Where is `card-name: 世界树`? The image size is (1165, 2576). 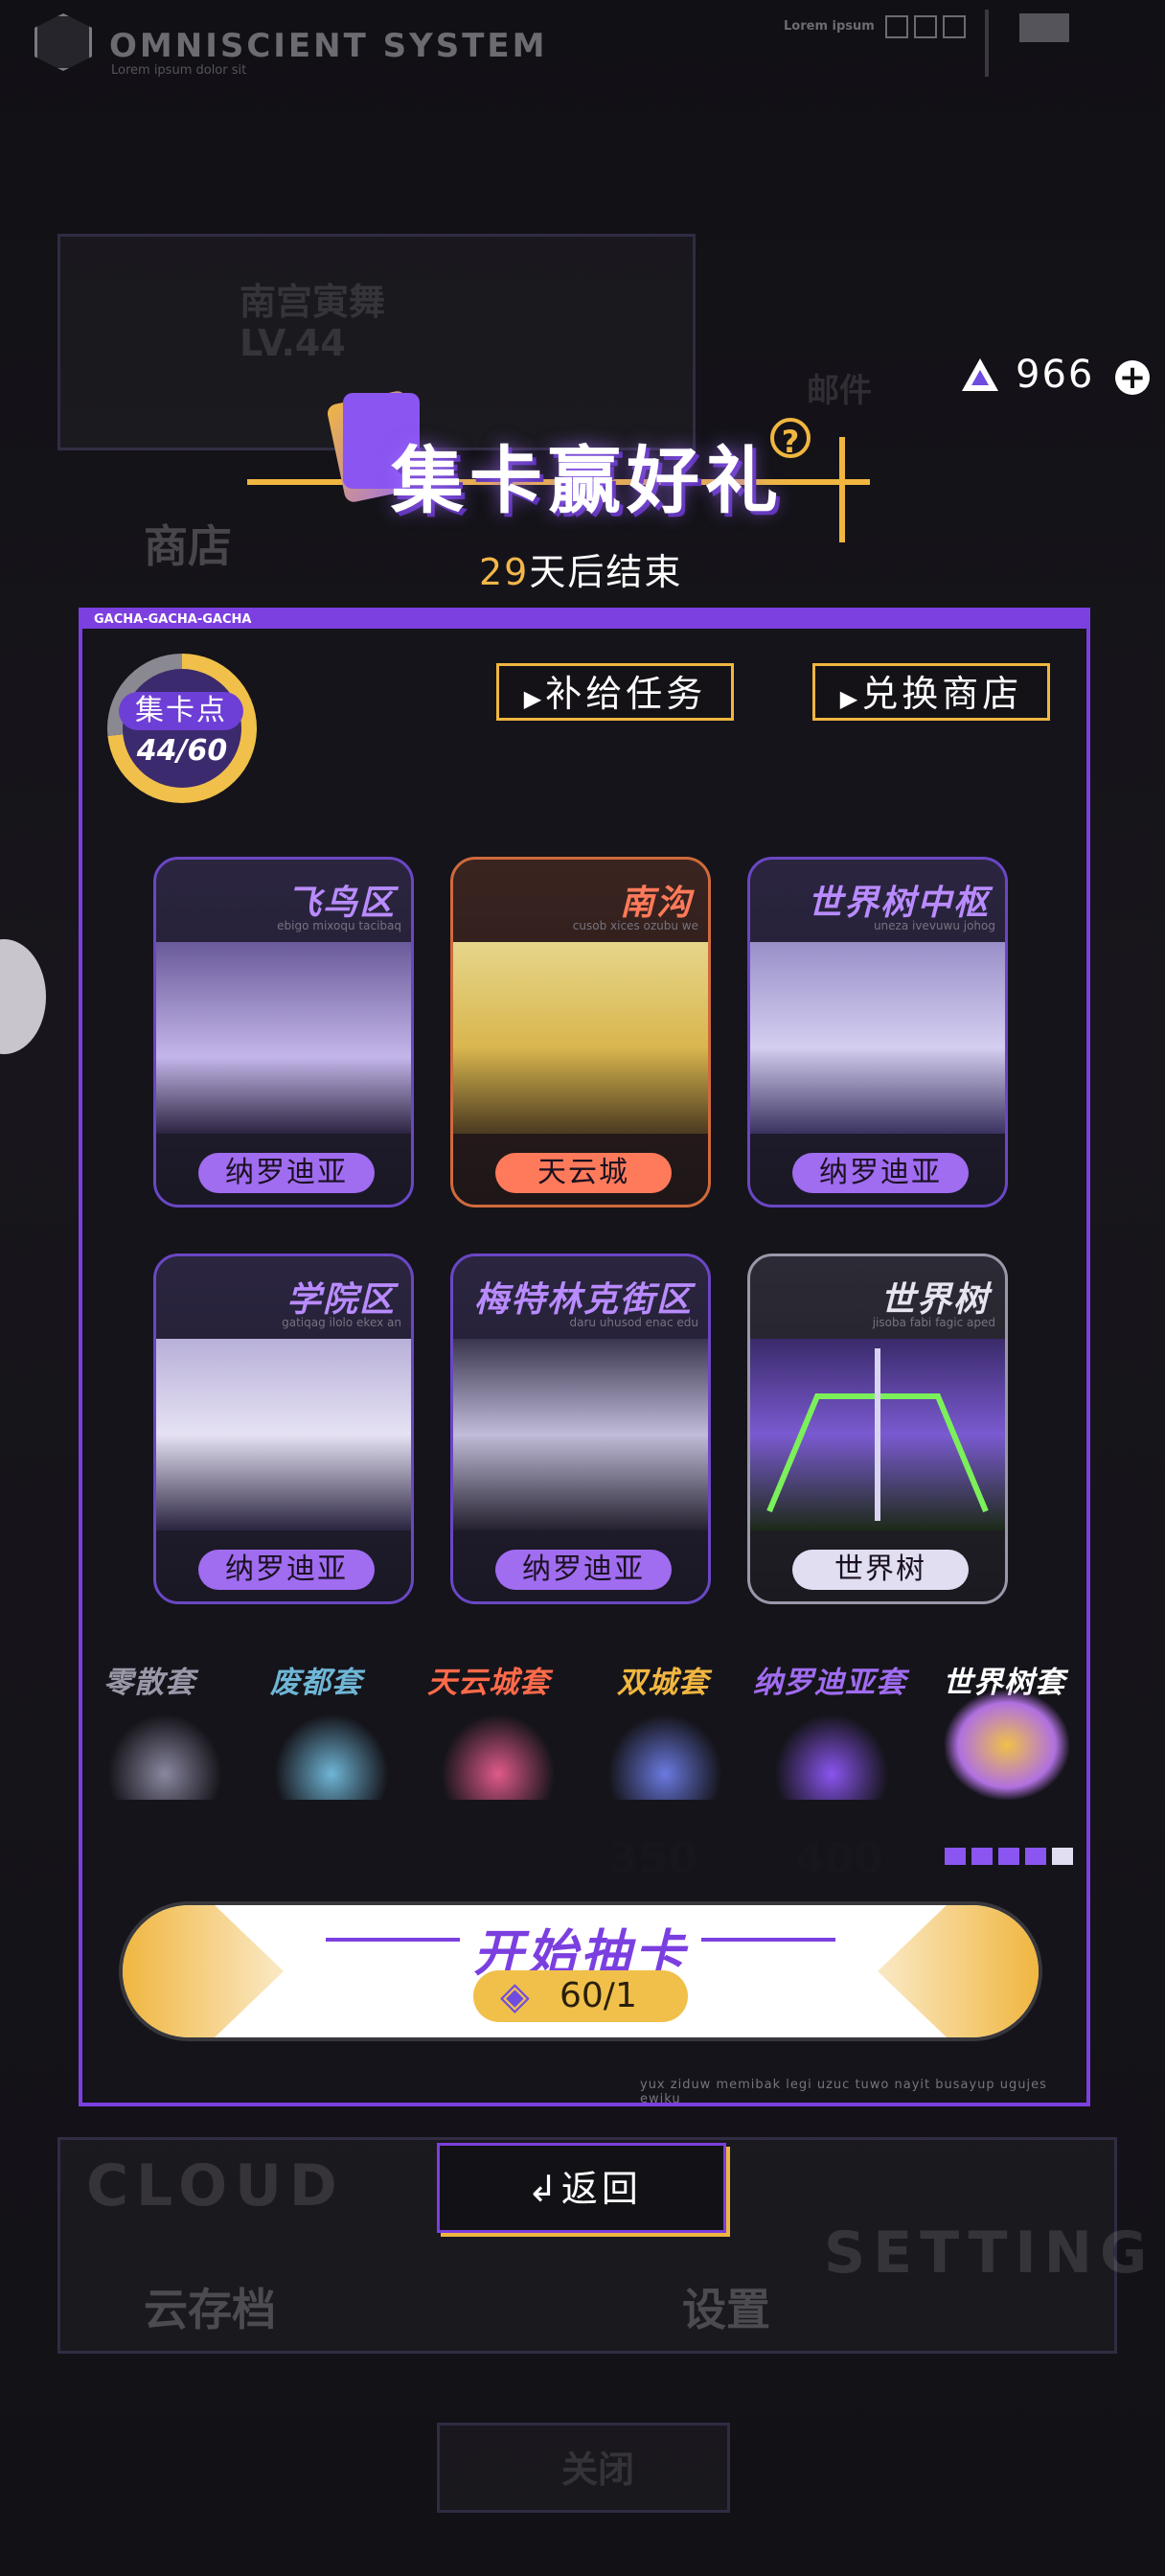 card-name: 世界树 is located at coordinates (935, 1300).